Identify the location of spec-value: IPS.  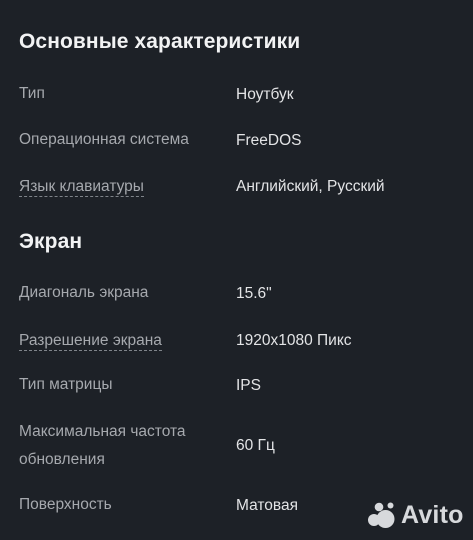
(248, 385).